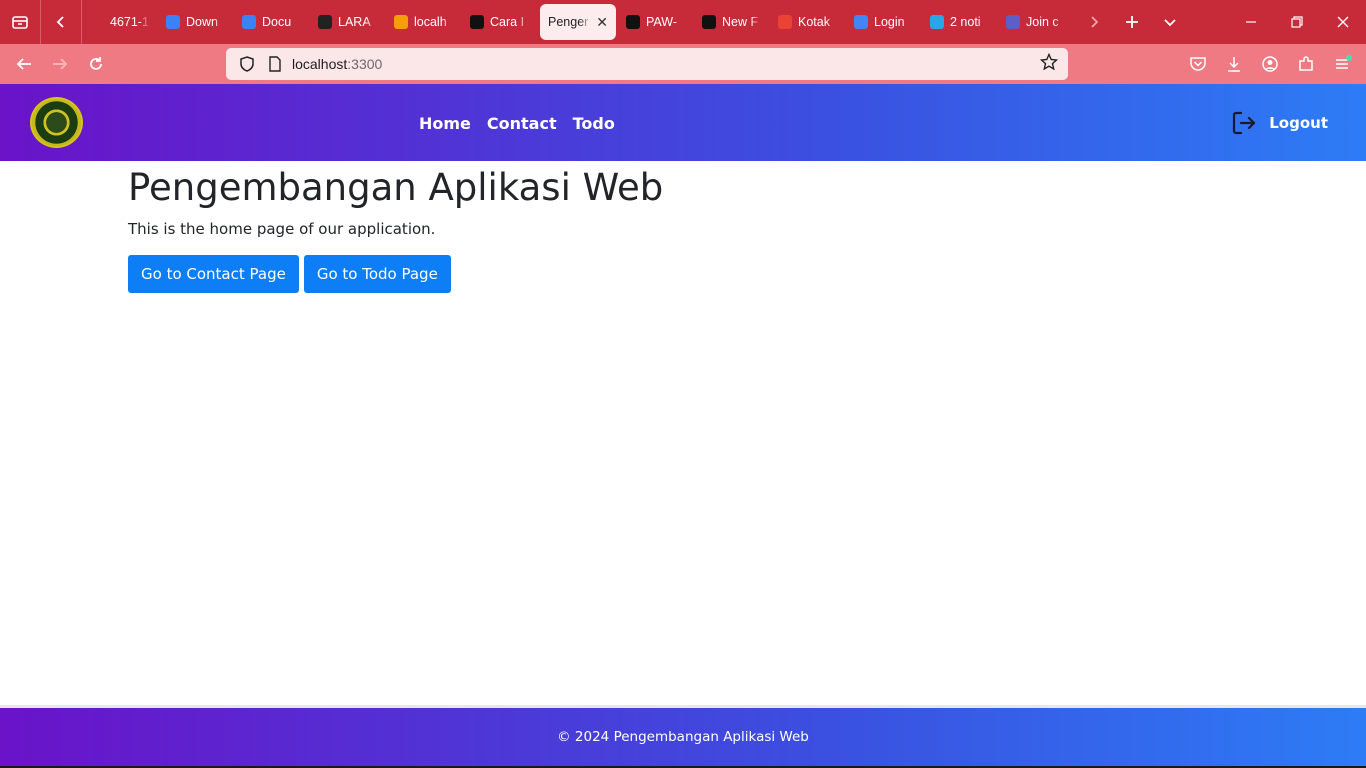  What do you see at coordinates (1234, 64) in the screenshot?
I see `downloads-icon` at bounding box center [1234, 64].